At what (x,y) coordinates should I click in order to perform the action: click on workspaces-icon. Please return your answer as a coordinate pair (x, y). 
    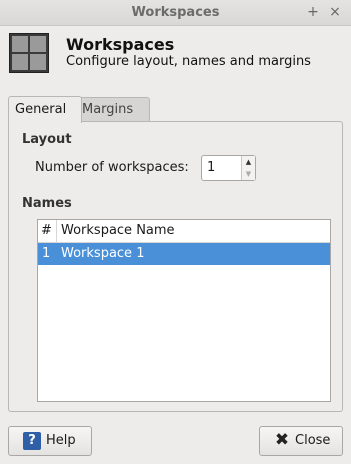
    Looking at the image, I should click on (29, 53).